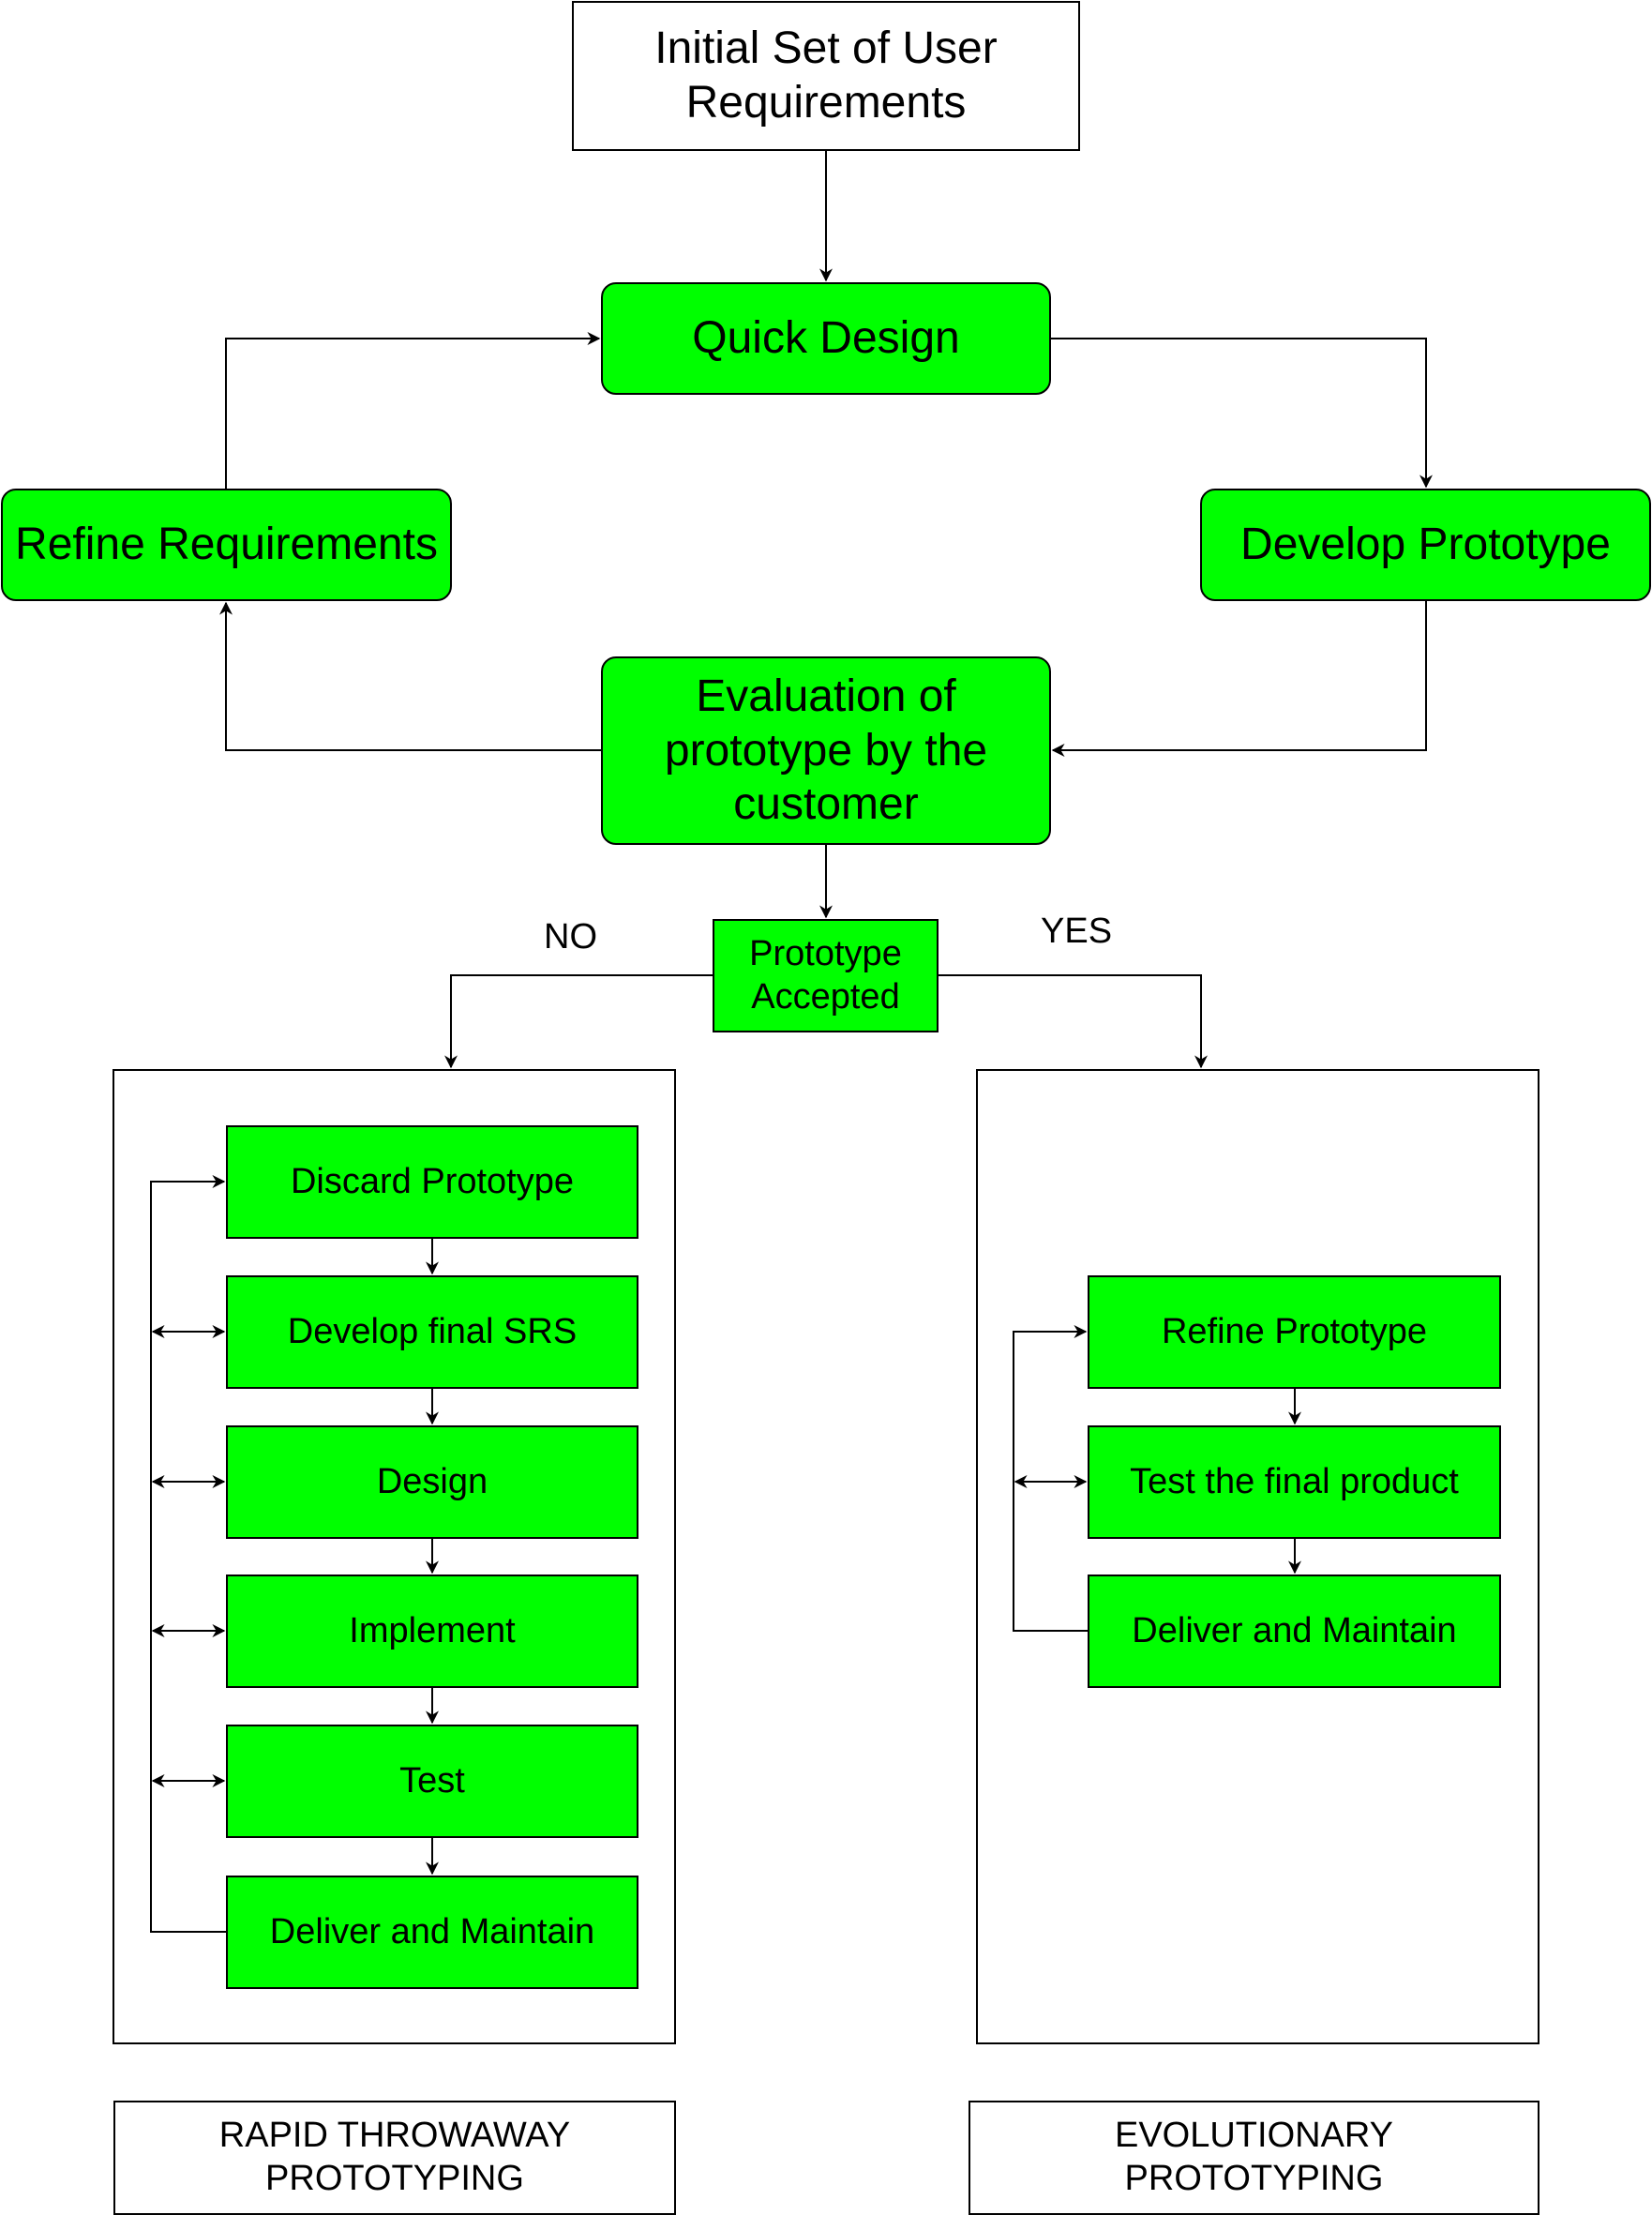 This screenshot has height=2215, width=1652. What do you see at coordinates (413, 410) in the screenshot?
I see `arrow-refine-to-quick` at bounding box center [413, 410].